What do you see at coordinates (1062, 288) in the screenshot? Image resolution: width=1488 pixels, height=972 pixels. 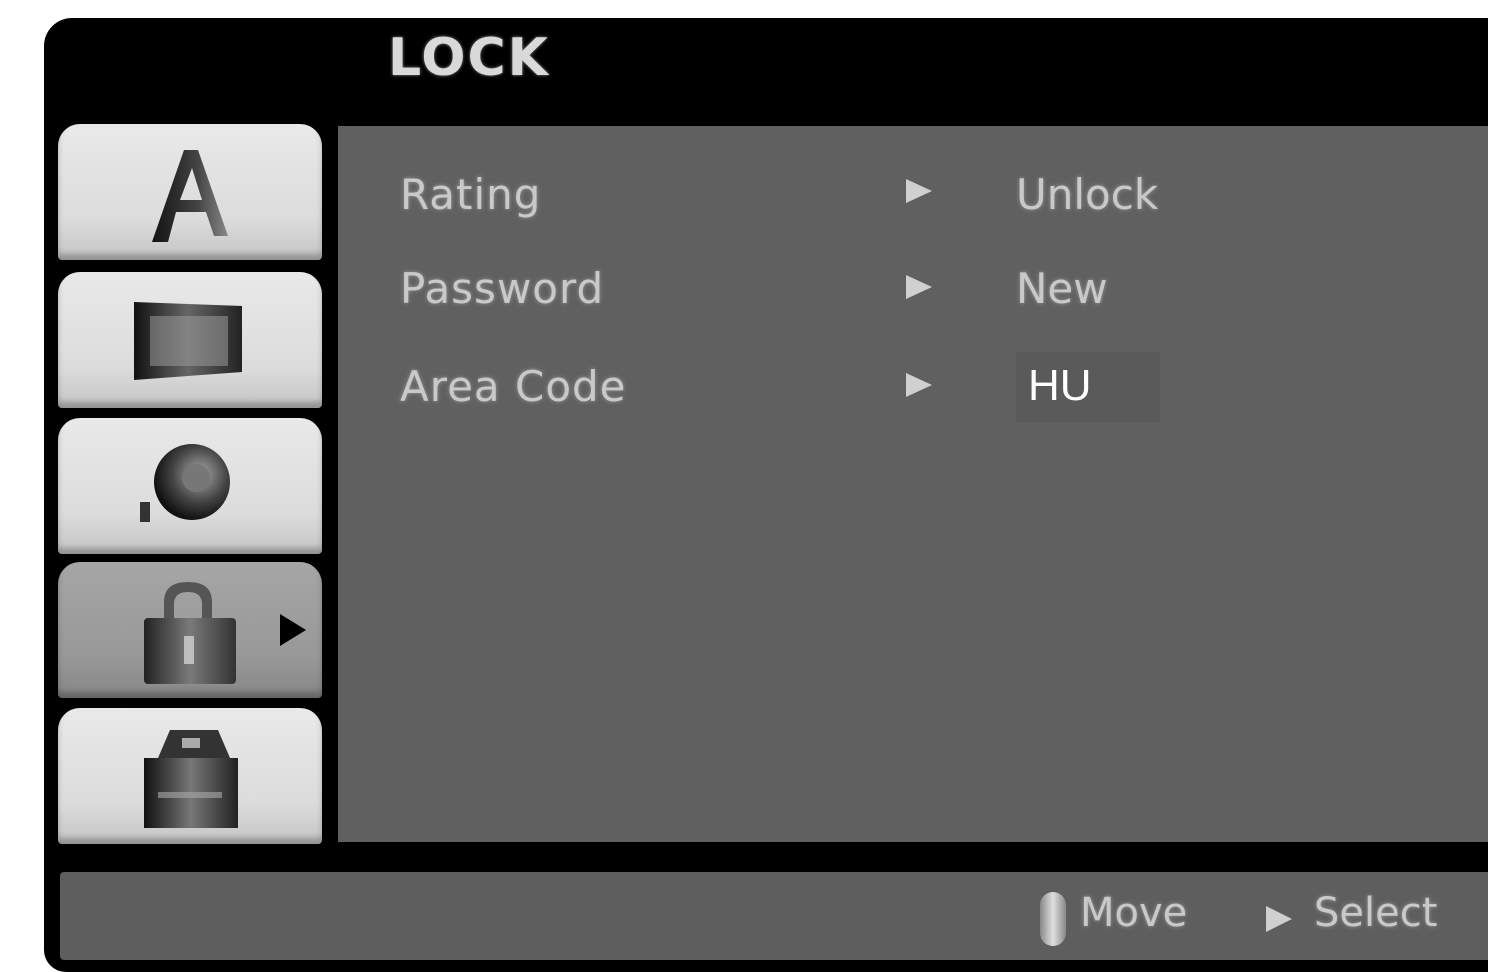 I see `password-value: New` at bounding box center [1062, 288].